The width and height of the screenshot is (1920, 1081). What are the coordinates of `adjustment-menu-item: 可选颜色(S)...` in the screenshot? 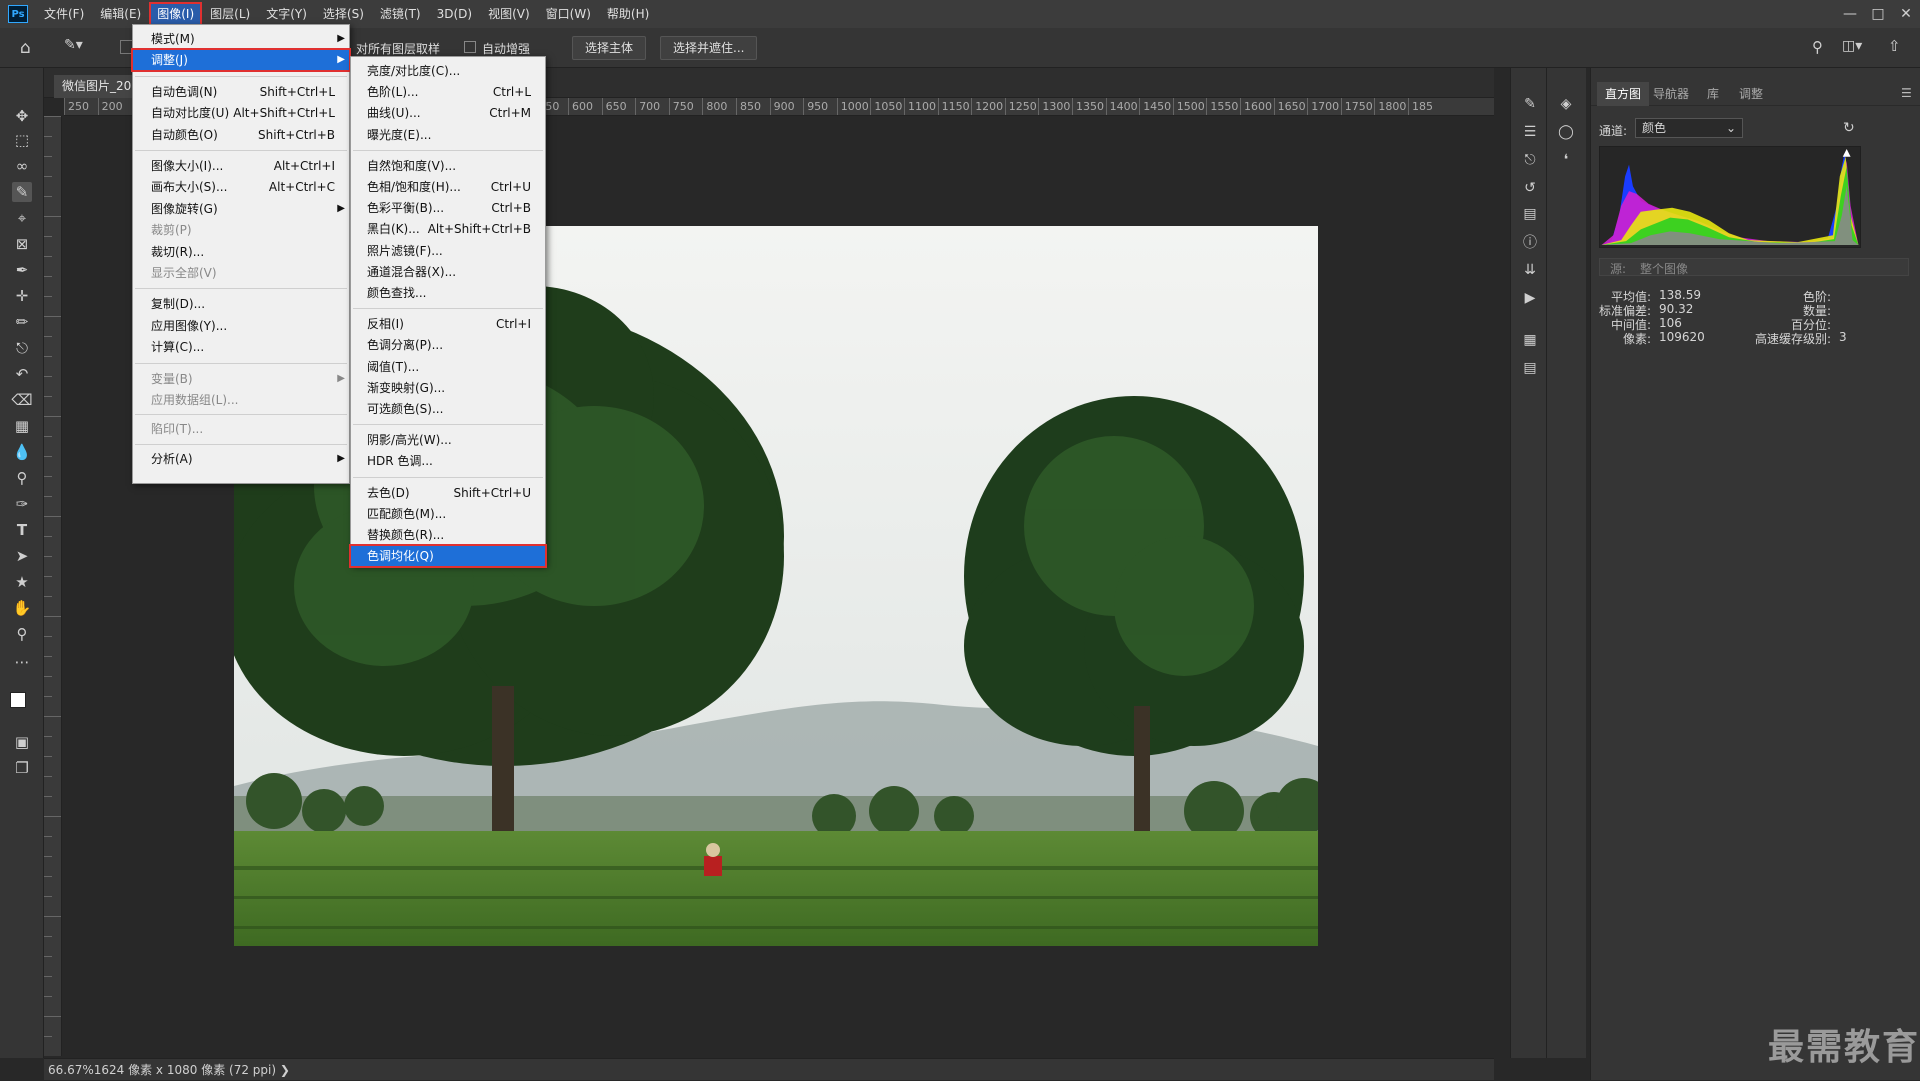 It's located at (448, 409).